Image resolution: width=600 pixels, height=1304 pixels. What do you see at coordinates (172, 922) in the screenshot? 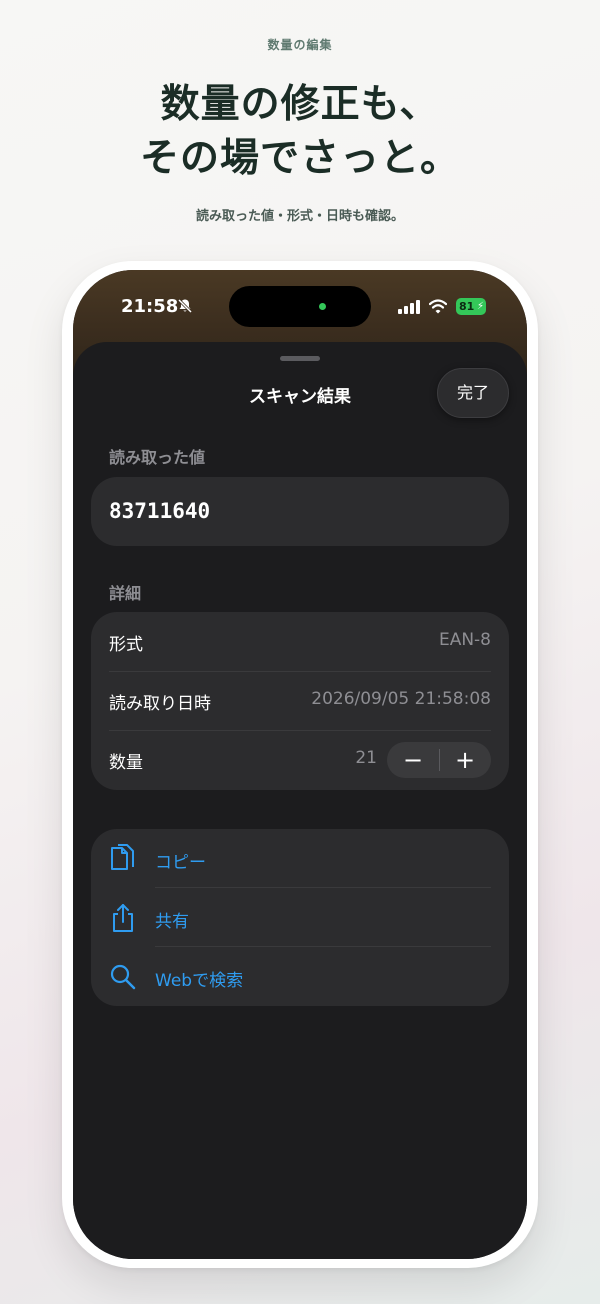
I see `share-label: 共有` at bounding box center [172, 922].